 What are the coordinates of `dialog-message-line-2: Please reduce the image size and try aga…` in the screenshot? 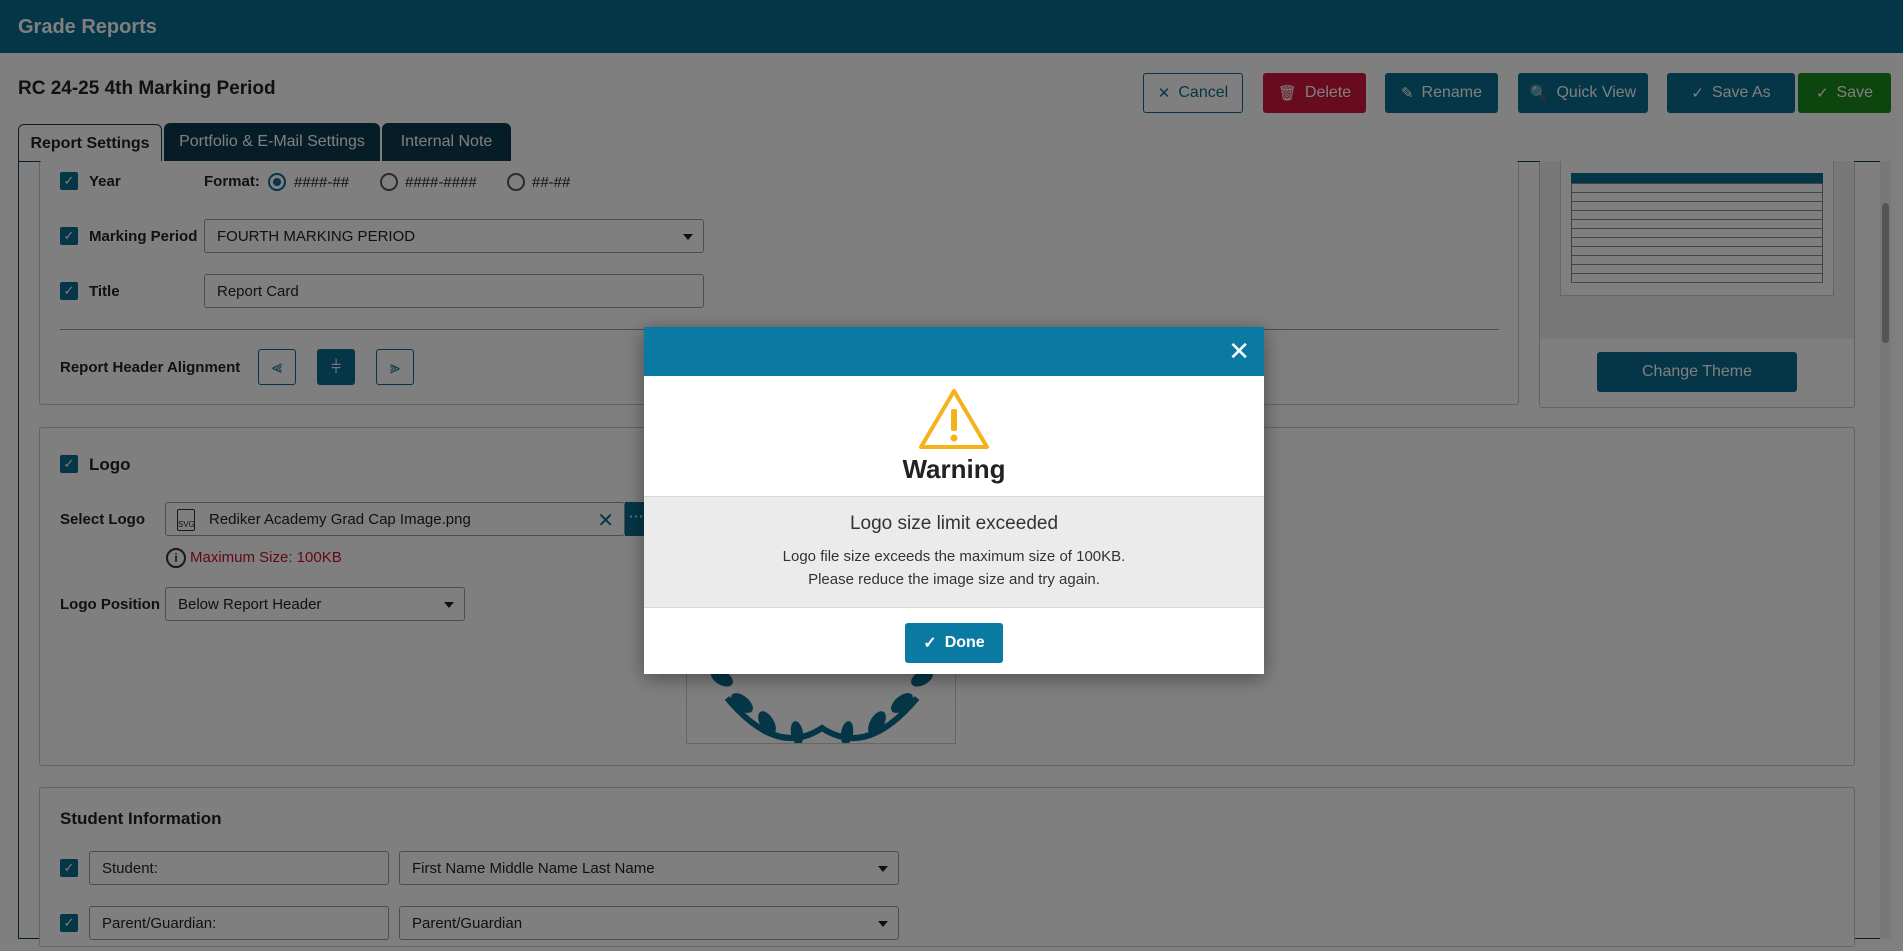 It's located at (954, 579).